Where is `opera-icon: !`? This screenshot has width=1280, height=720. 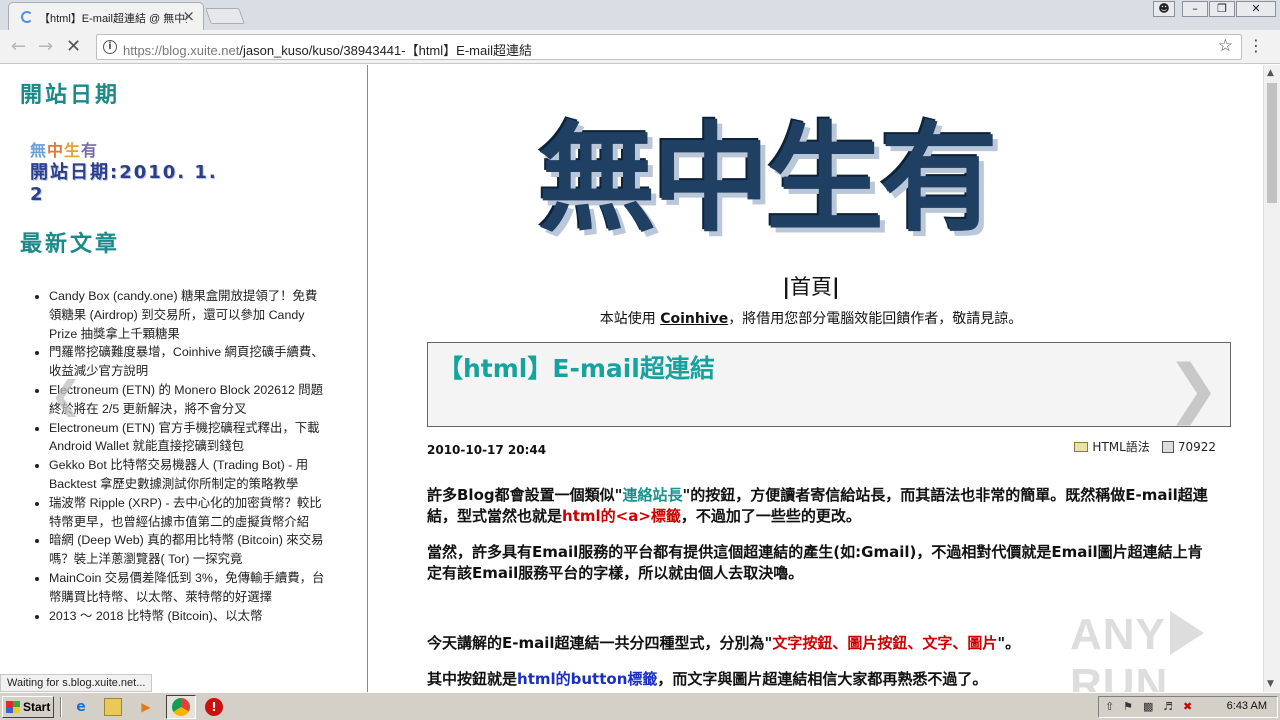
opera-icon: ! is located at coordinates (214, 707).